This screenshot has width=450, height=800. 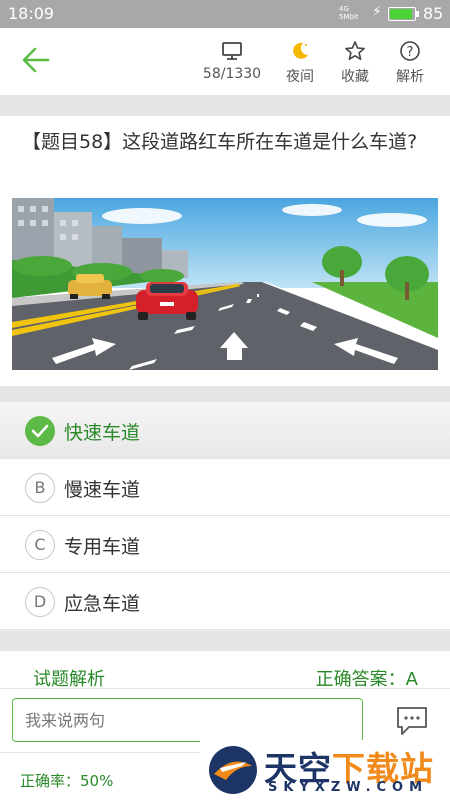 I want to click on option-label: 快速车道, so click(x=102, y=433).